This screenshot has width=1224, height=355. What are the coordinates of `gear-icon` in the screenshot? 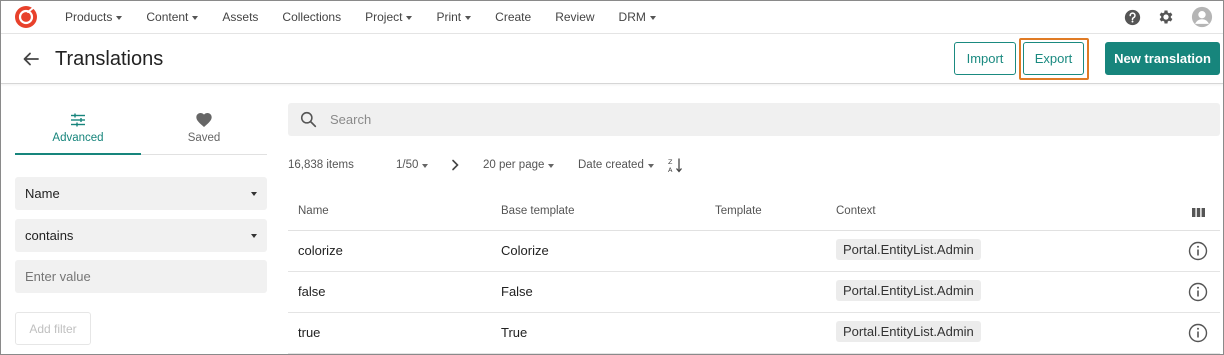 It's located at (1166, 17).